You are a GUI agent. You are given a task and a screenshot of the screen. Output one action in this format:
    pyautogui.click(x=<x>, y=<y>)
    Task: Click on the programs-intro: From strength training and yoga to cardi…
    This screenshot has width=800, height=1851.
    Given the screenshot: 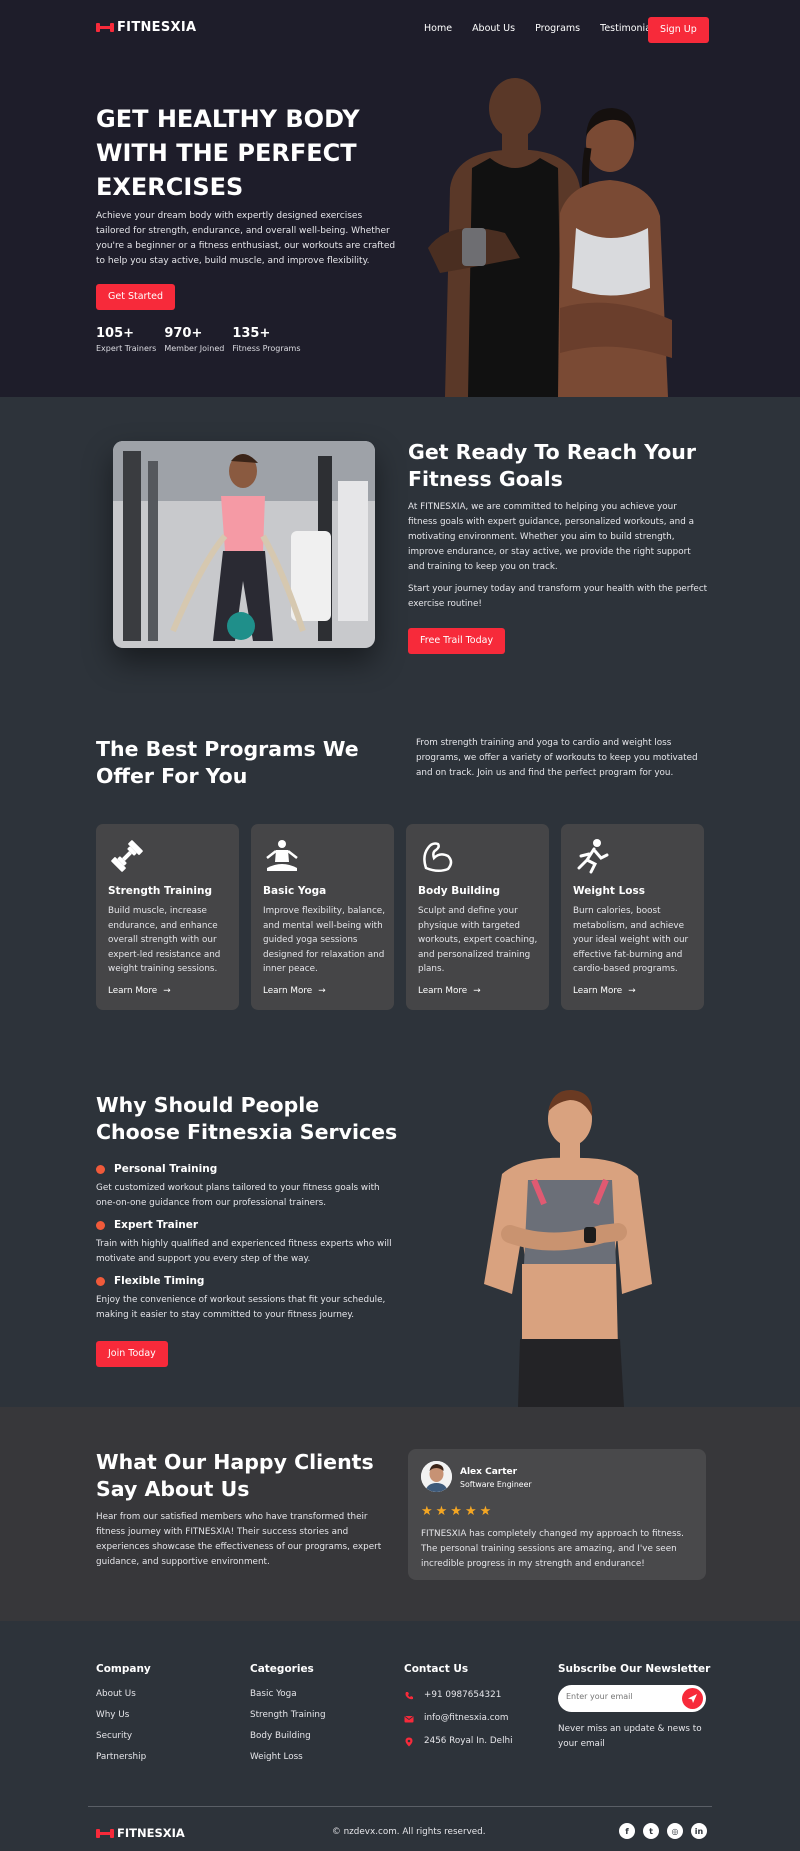 What is the action you would take?
    pyautogui.click(x=557, y=758)
    